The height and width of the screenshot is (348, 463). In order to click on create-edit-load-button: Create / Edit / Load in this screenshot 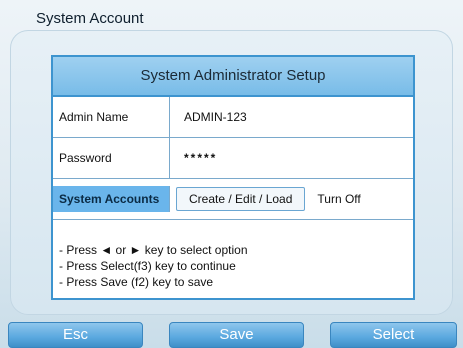, I will do `click(241, 199)`.